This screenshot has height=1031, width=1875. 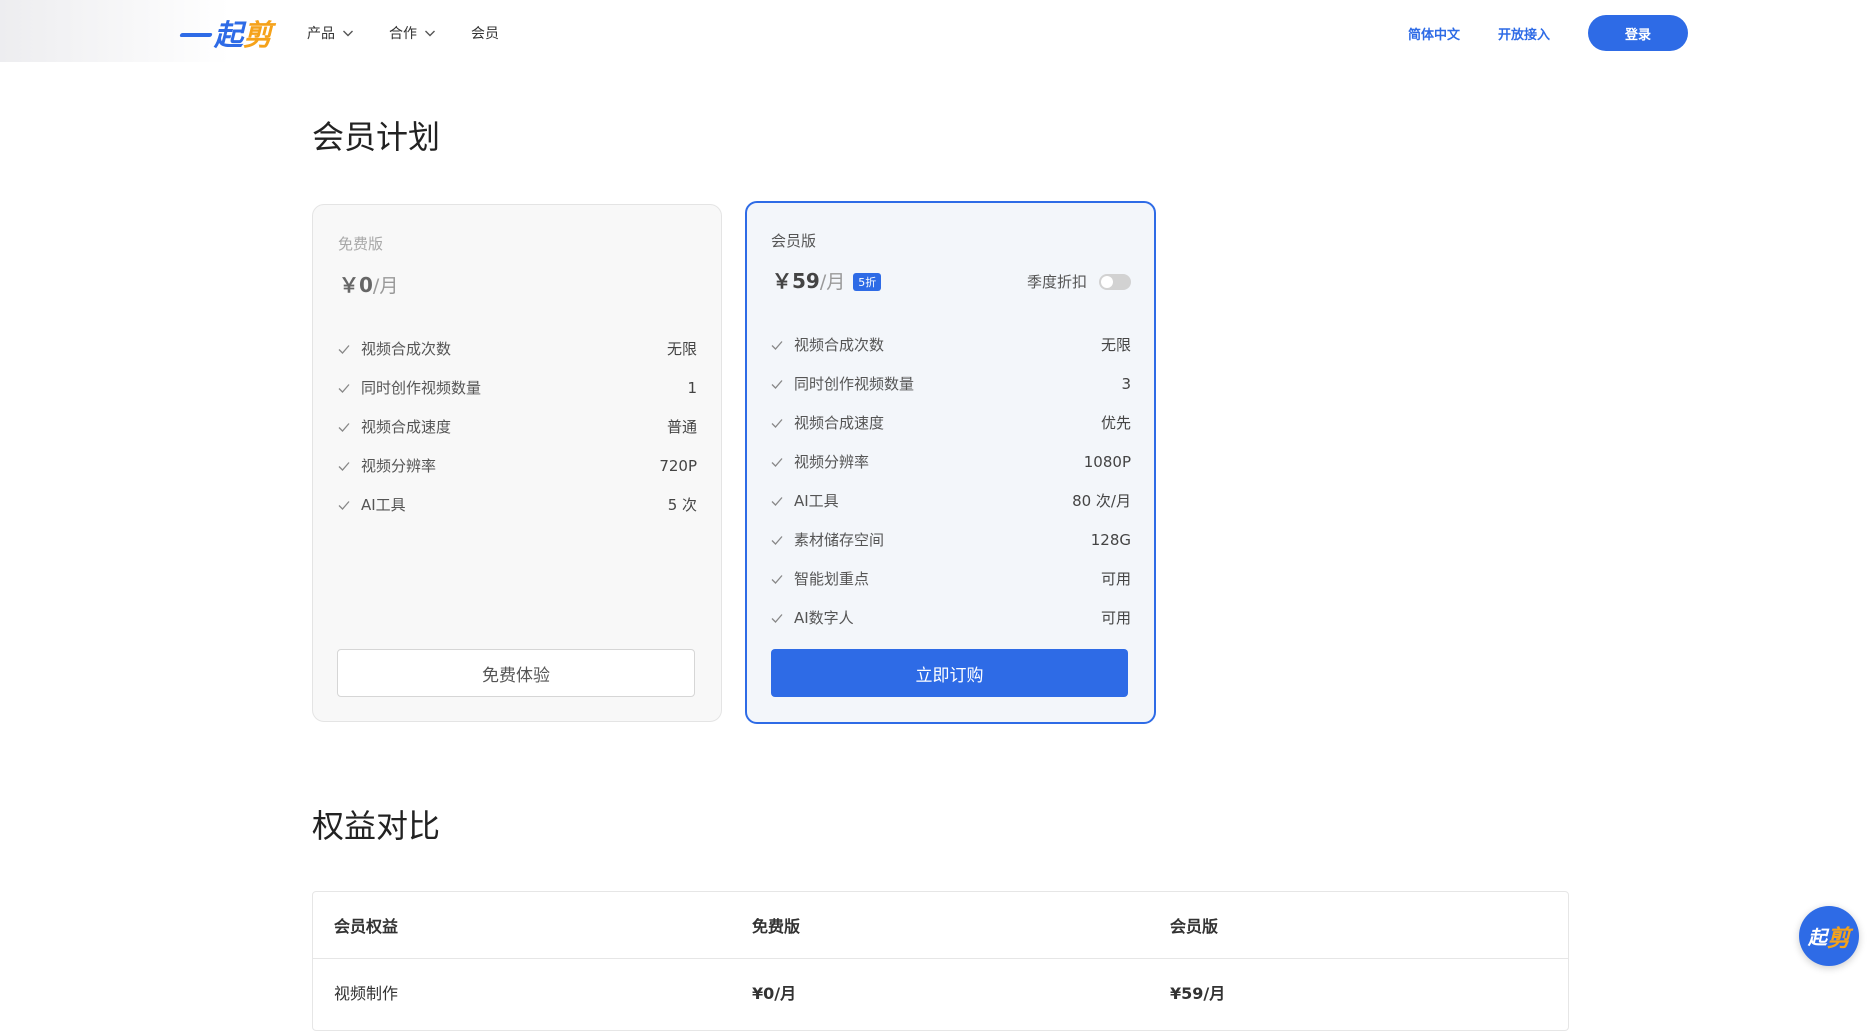 I want to click on main-nav: 产品 合作 会员, so click(x=420, y=33).